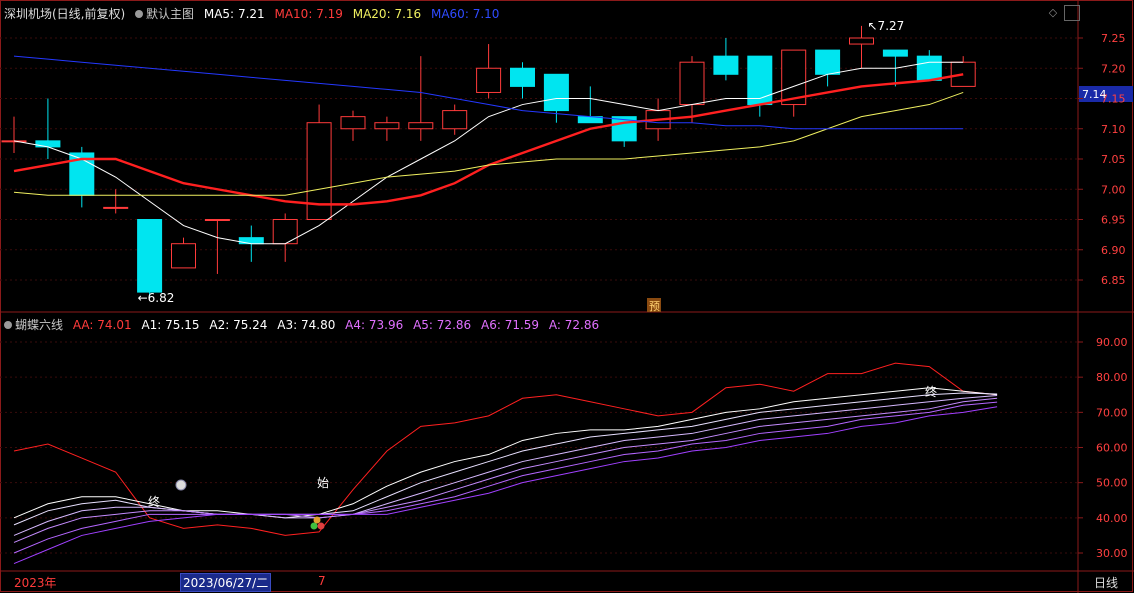  Describe the element at coordinates (488, 143) in the screenshot. I see `ma20-line` at that location.